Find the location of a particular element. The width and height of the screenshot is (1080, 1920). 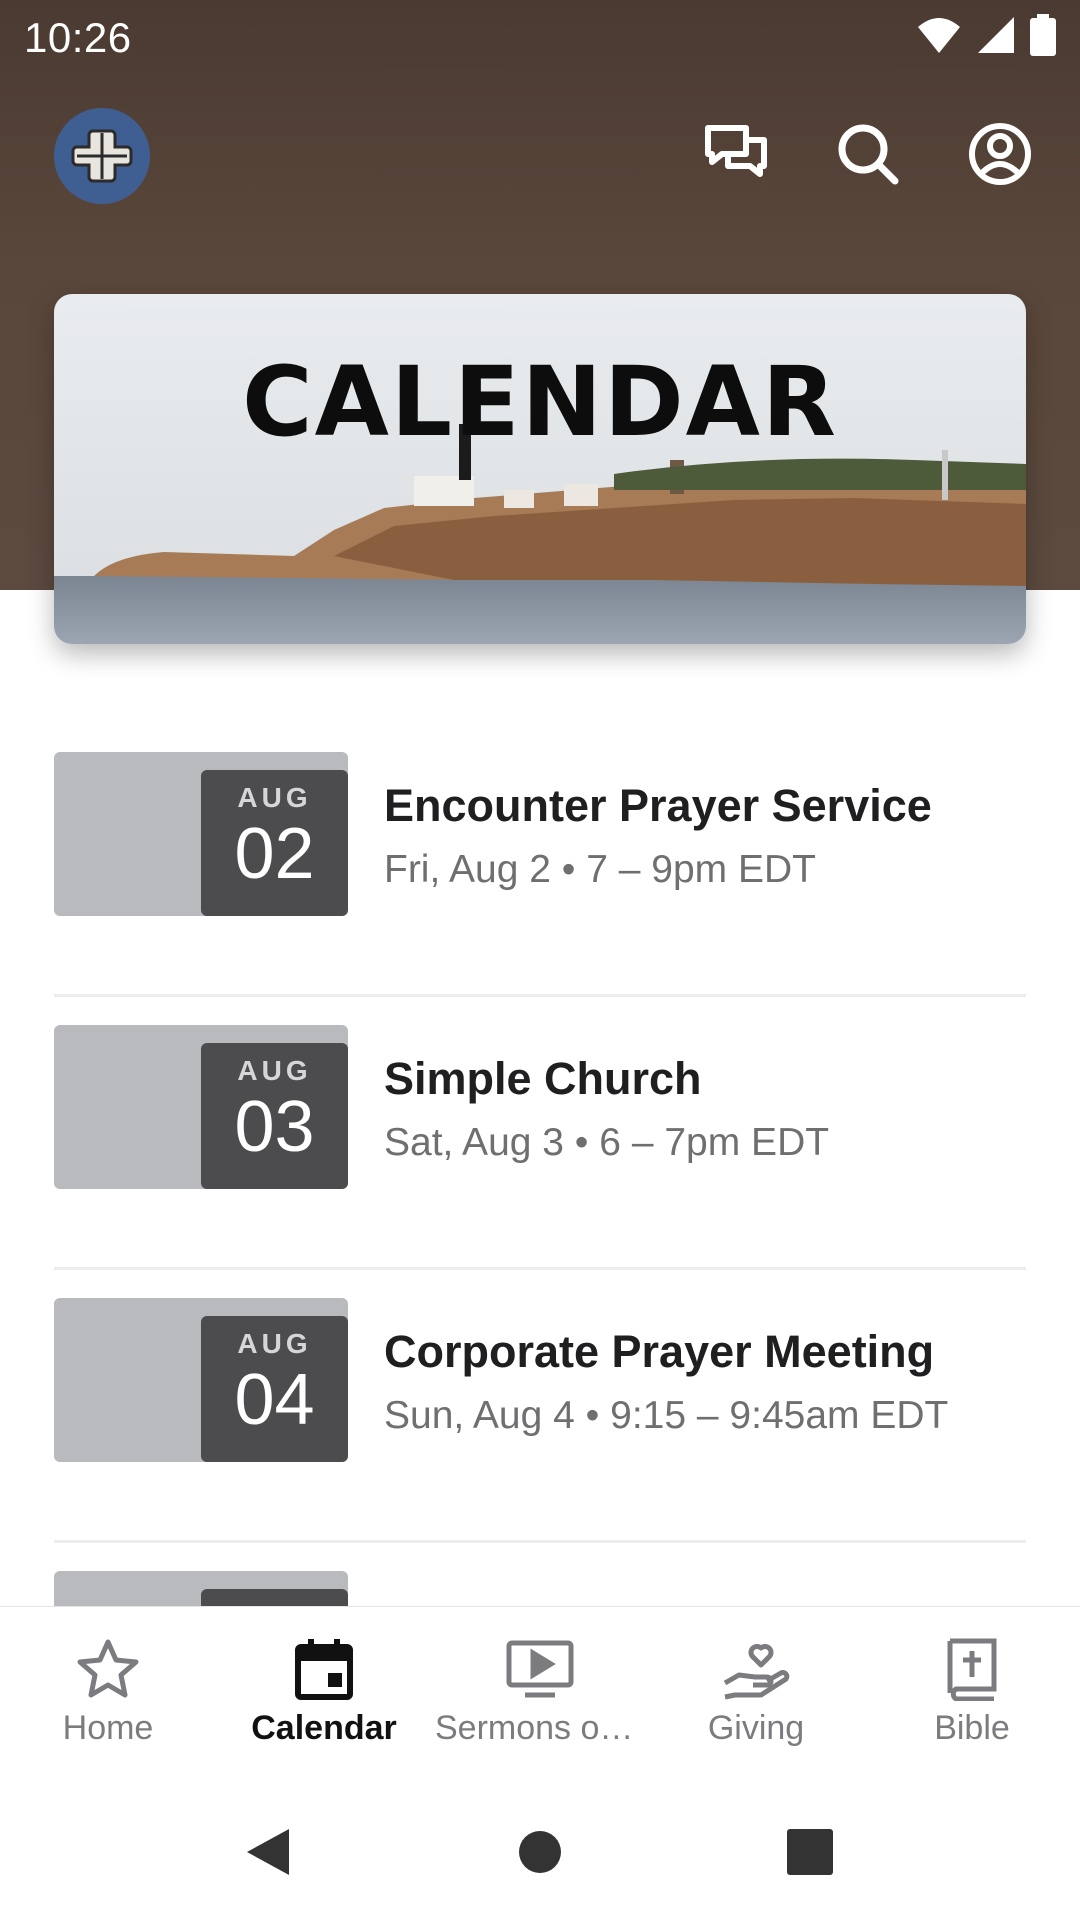

chat-icon is located at coordinates (736, 151).